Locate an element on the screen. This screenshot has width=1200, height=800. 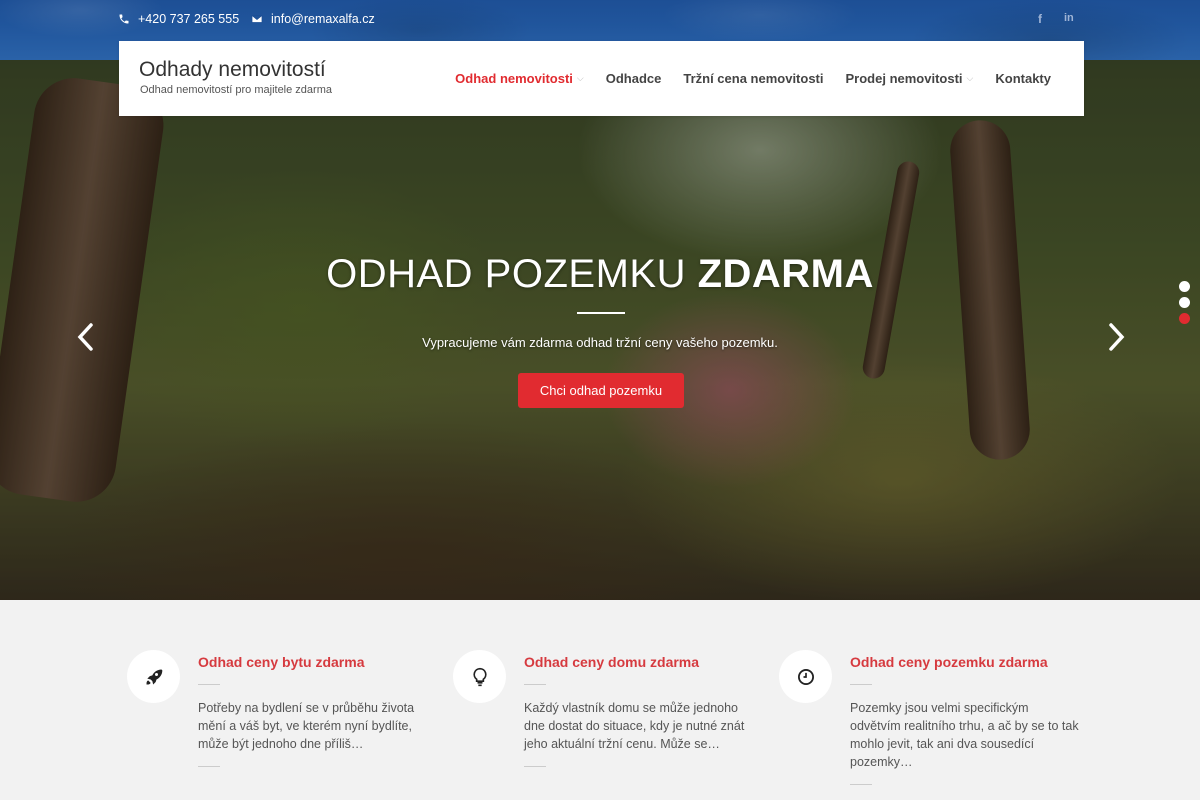
facebook-icon: f is located at coordinates (1040, 19).